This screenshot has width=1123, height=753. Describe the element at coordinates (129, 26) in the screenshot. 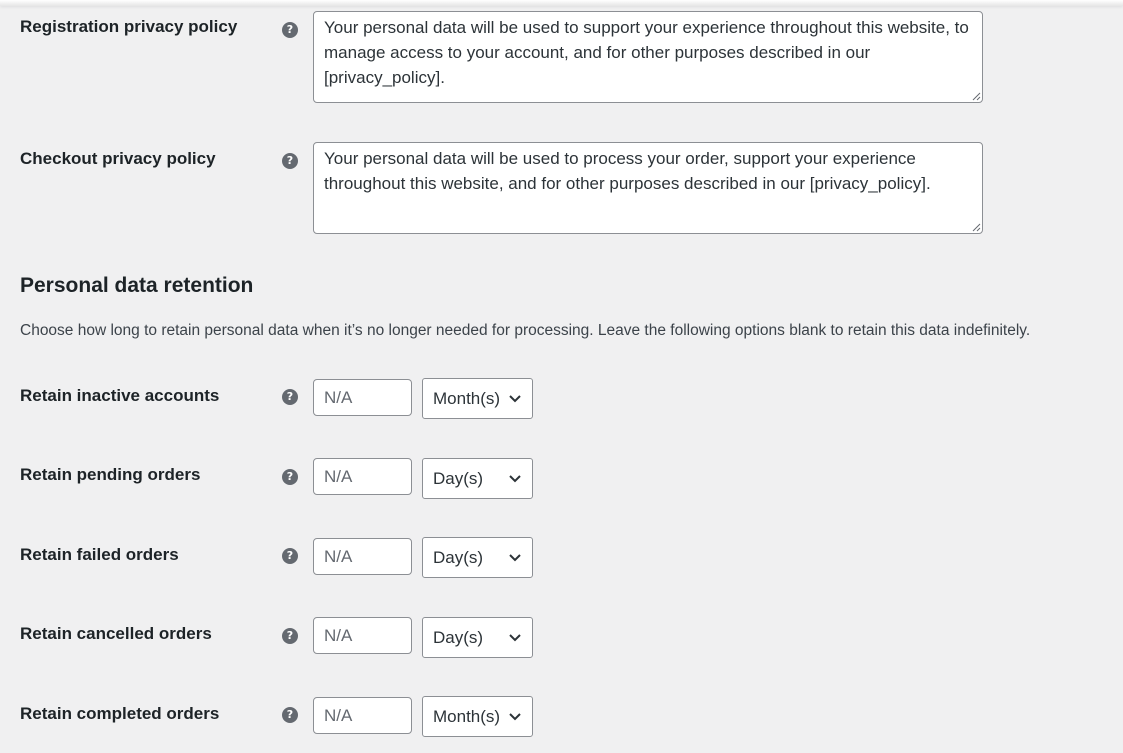

I see `registration-privacy-label: Registration privacy policy` at that location.